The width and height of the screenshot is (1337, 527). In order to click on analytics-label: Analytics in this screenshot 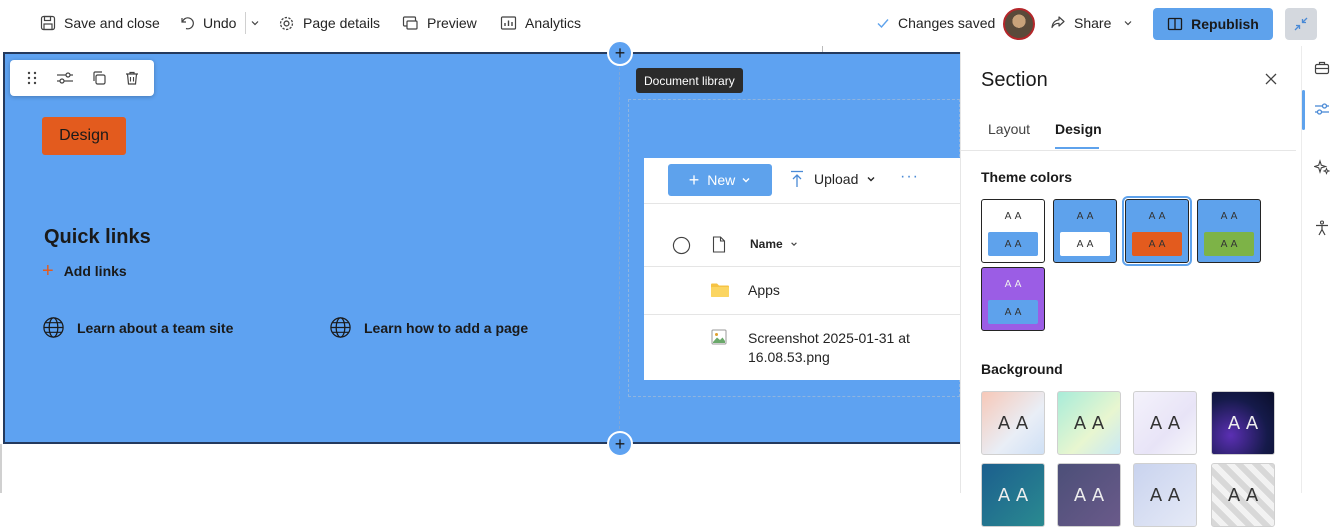, I will do `click(553, 23)`.